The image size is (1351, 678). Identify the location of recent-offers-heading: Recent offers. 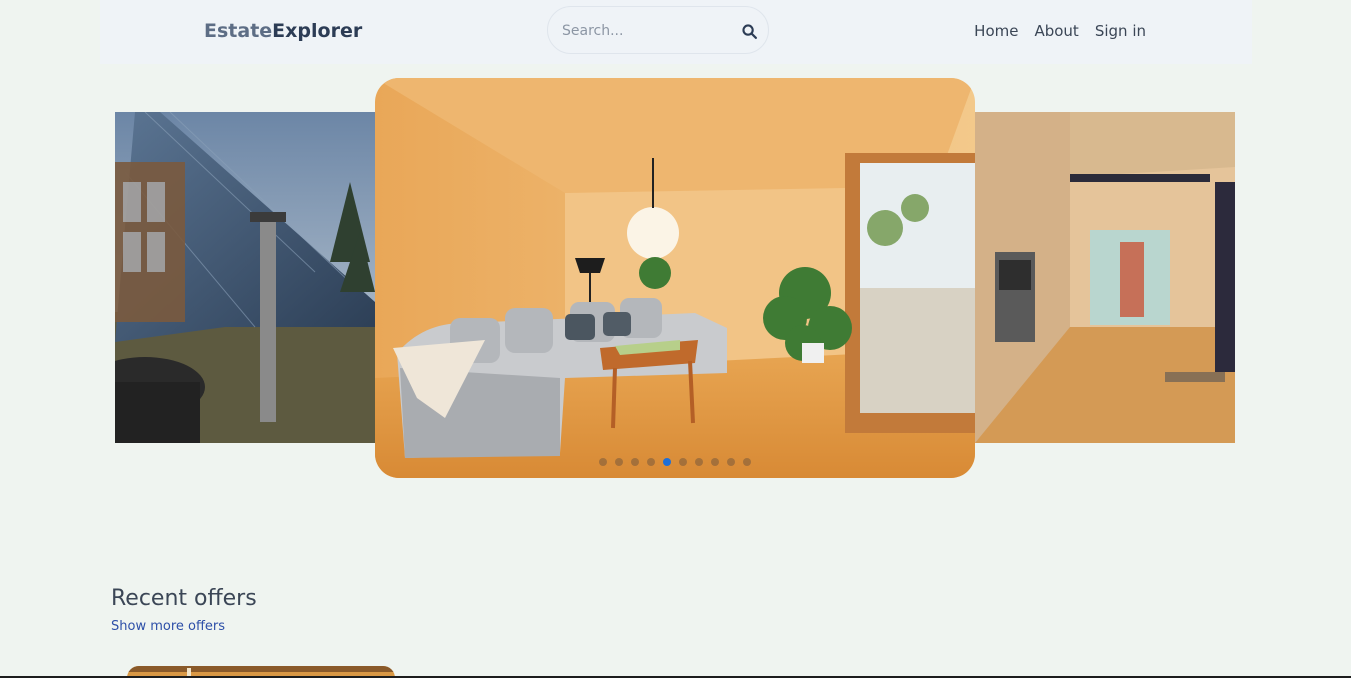
(184, 598).